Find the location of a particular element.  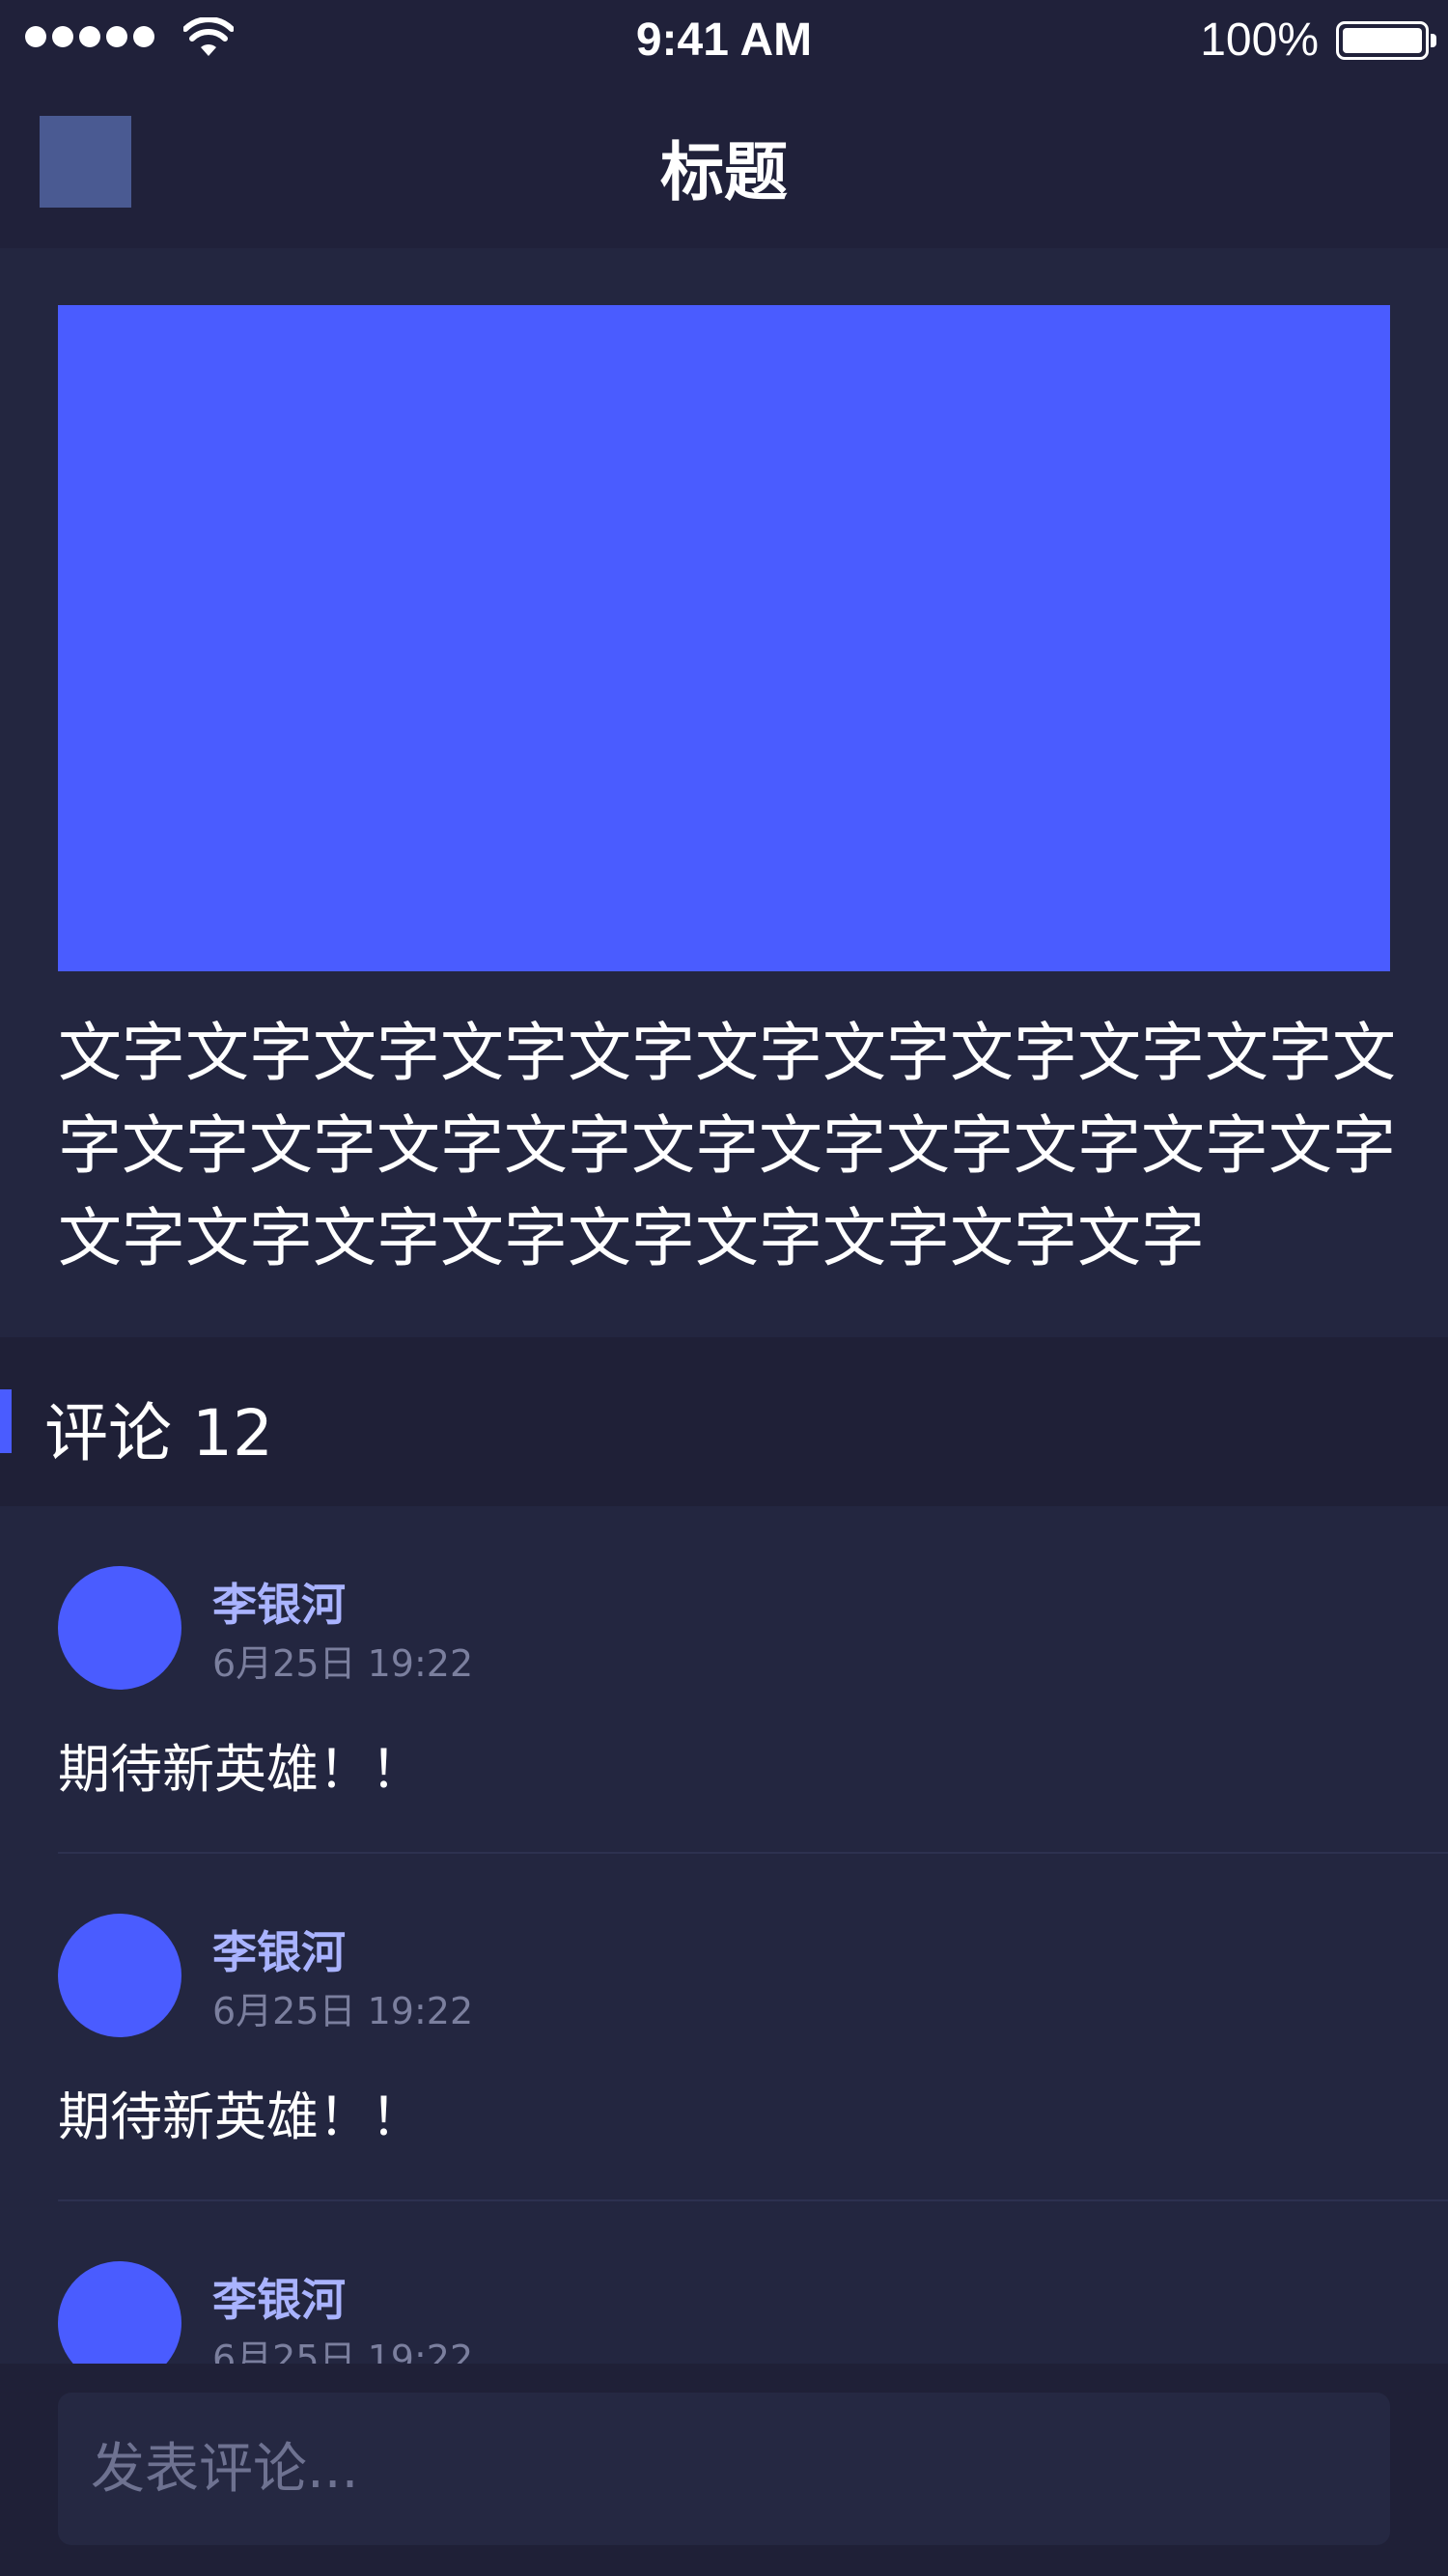

navigation-bar: 标题 is located at coordinates (724, 165).